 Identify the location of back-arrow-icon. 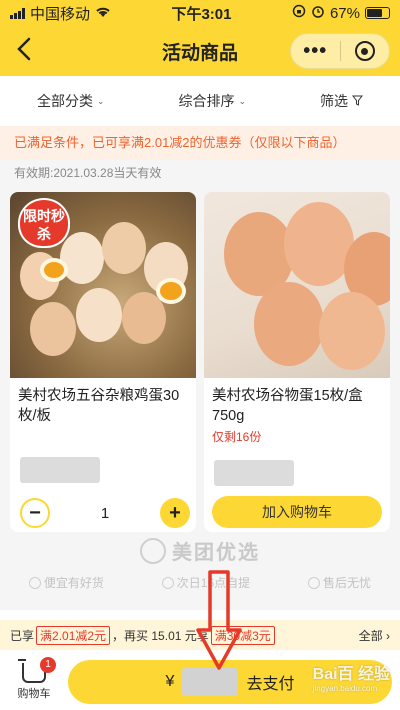
(24, 49).